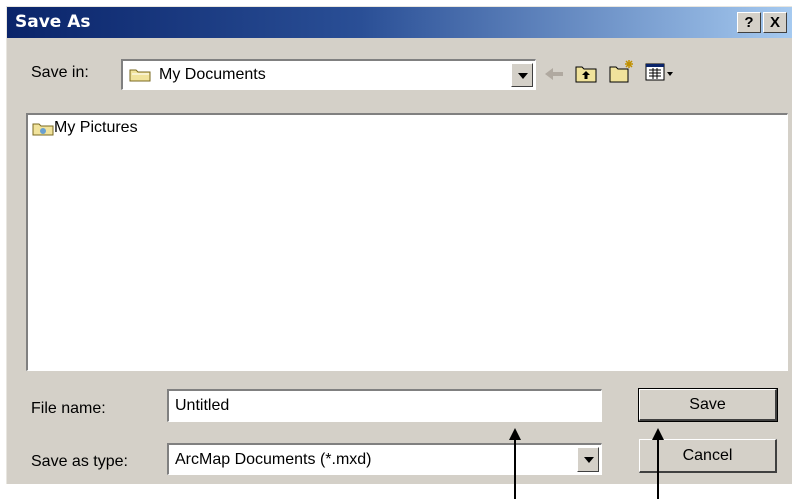  I want to click on help-button: ?, so click(749, 22).